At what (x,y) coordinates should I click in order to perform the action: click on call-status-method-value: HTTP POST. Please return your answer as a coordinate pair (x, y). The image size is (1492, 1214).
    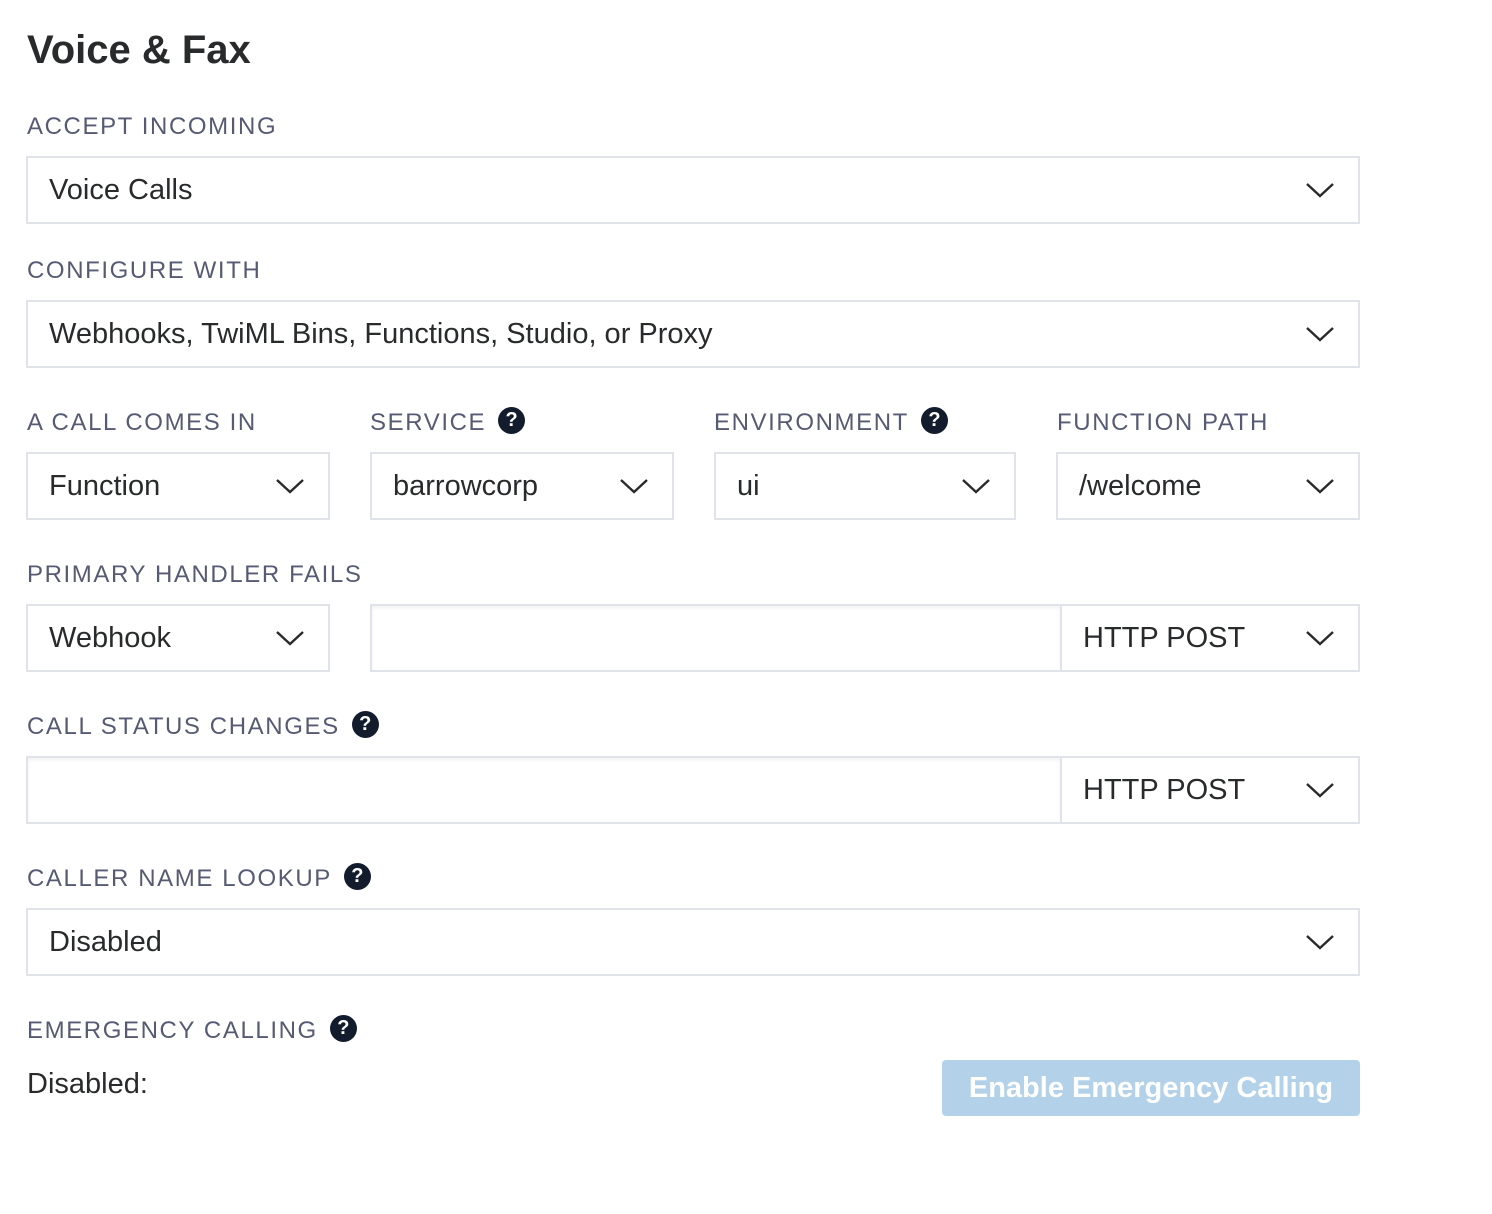
    Looking at the image, I should click on (1164, 789).